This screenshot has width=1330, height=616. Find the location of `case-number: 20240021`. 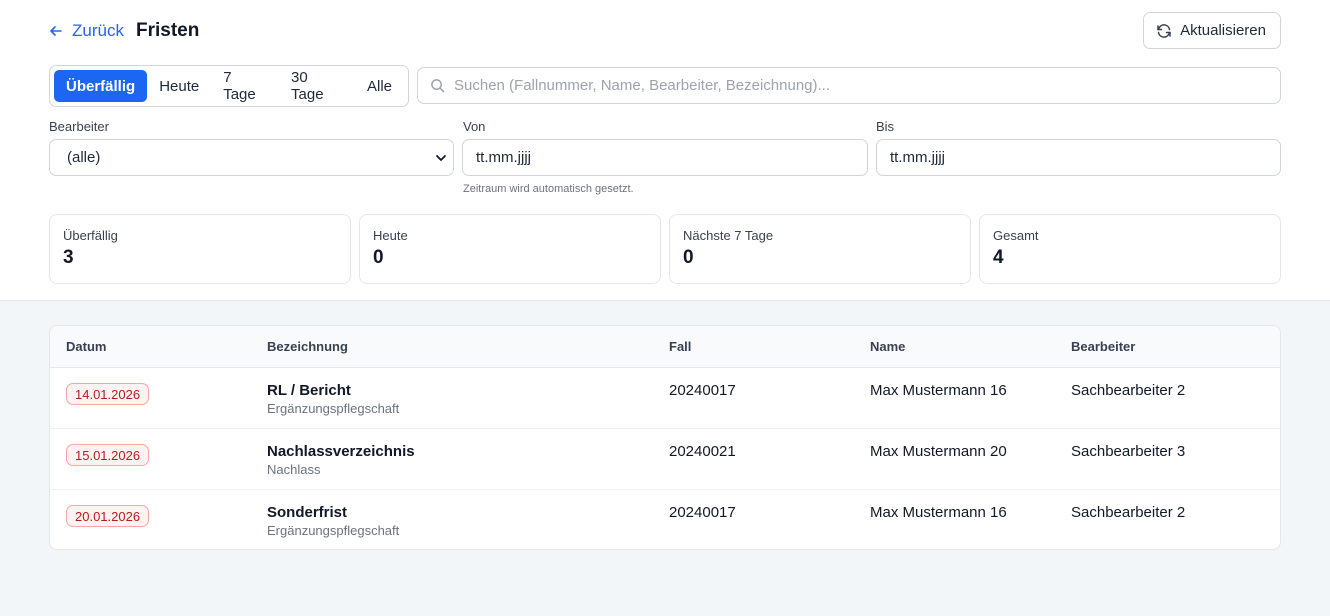

case-number: 20240021 is located at coordinates (702, 451).